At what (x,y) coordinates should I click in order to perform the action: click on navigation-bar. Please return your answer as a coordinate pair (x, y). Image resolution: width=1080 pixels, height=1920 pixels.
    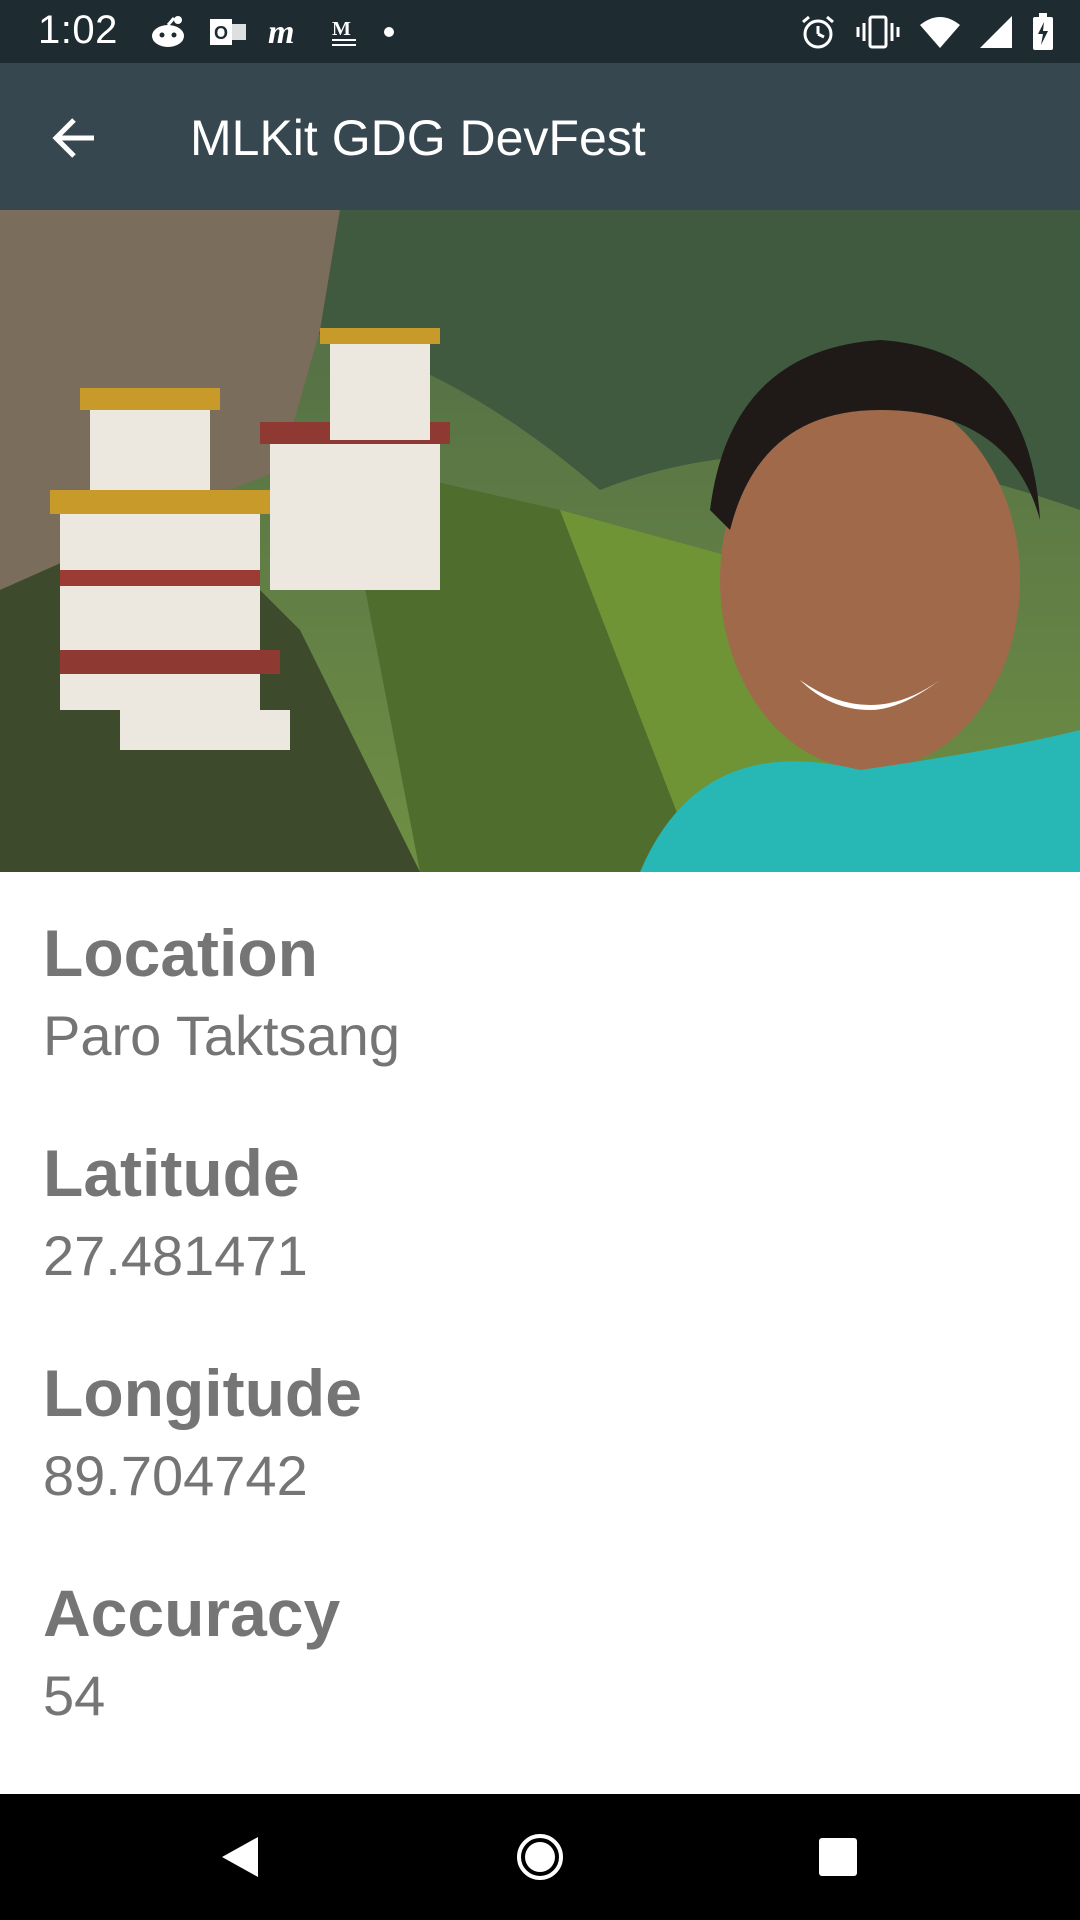
    Looking at the image, I should click on (540, 1857).